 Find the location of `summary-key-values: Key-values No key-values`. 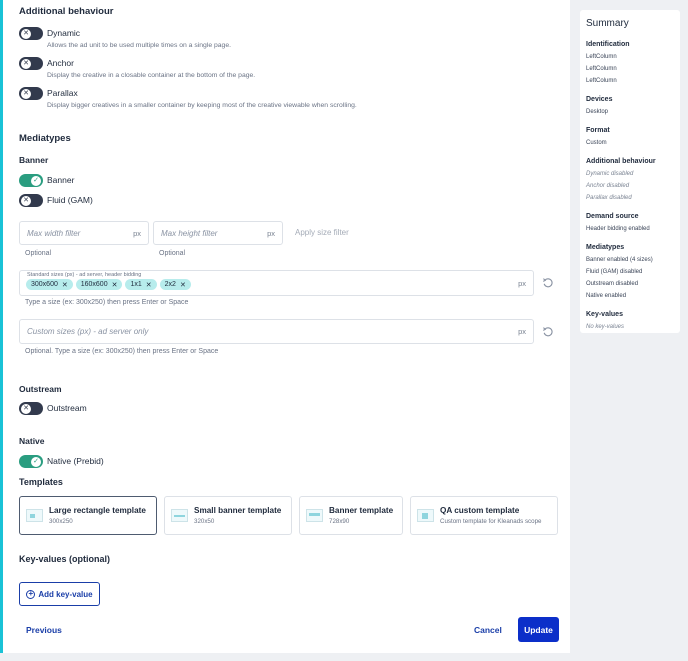

summary-key-values: Key-values No key-values is located at coordinates (605, 320).